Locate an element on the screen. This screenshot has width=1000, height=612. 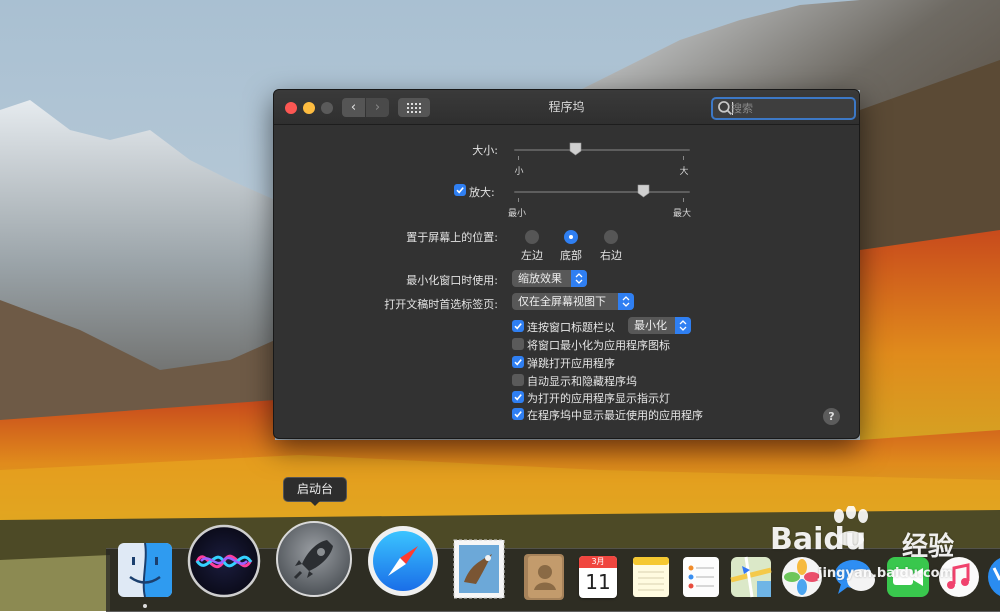
autohide-dock-label: 自动显示和隐藏程序坞 is located at coordinates (582, 381).